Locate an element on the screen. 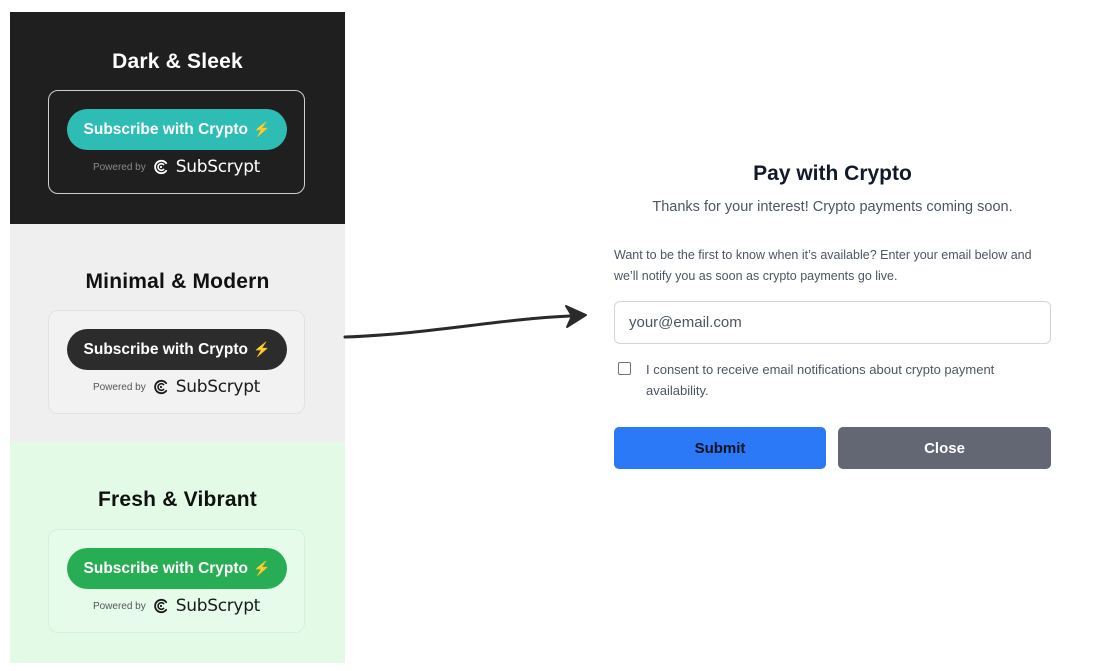  modal-title: Pay with Crypto is located at coordinates (832, 173).